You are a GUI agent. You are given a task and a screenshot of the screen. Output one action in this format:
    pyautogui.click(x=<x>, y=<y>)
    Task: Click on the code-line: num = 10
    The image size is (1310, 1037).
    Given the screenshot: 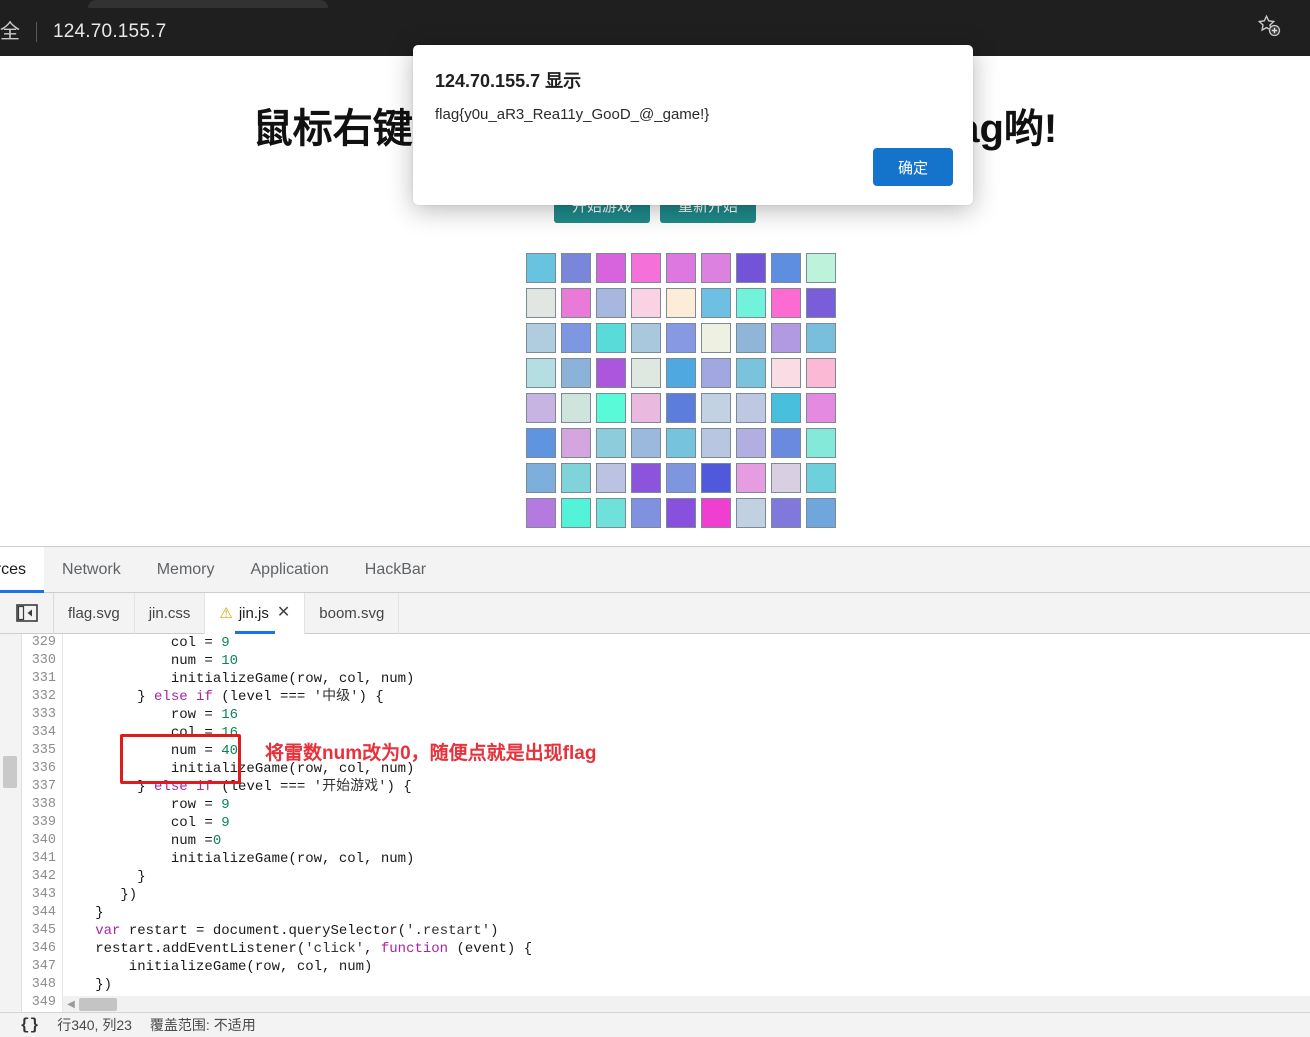 What is the action you would take?
    pyautogui.click(x=690, y=661)
    